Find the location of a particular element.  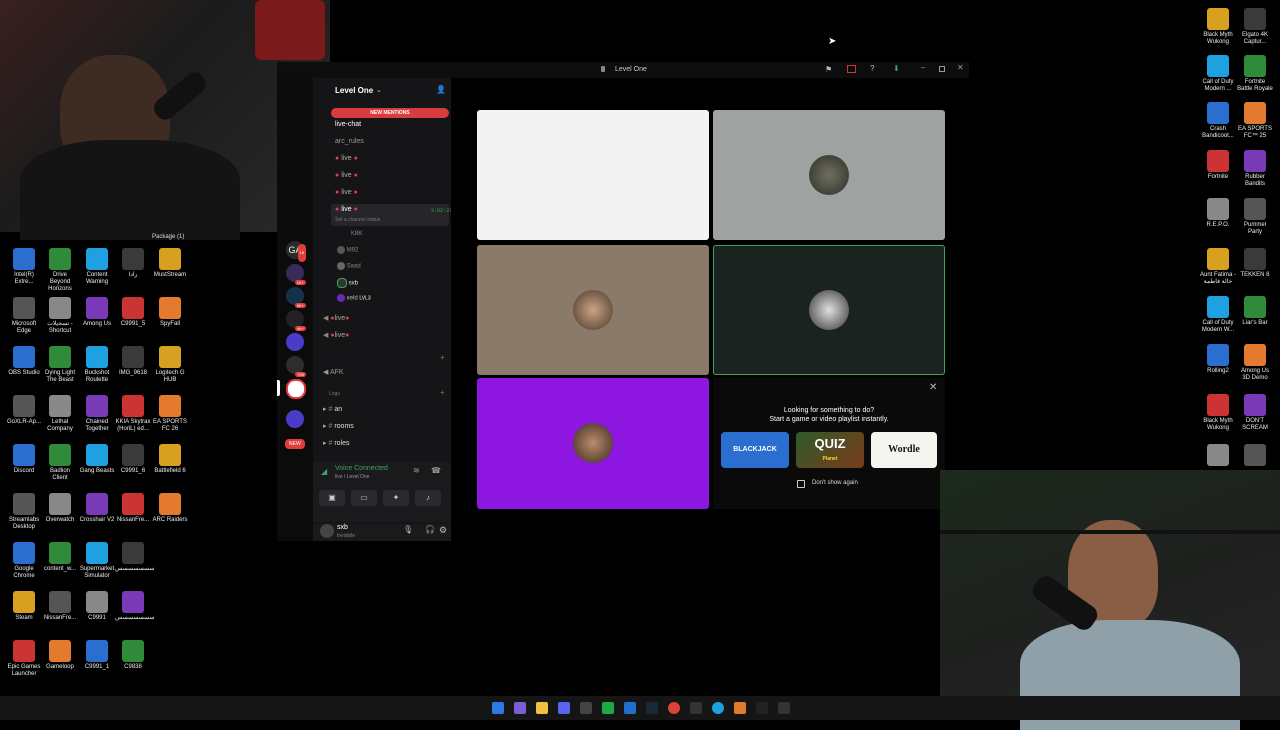

add-member-icon: 👤 is located at coordinates (441, 89).